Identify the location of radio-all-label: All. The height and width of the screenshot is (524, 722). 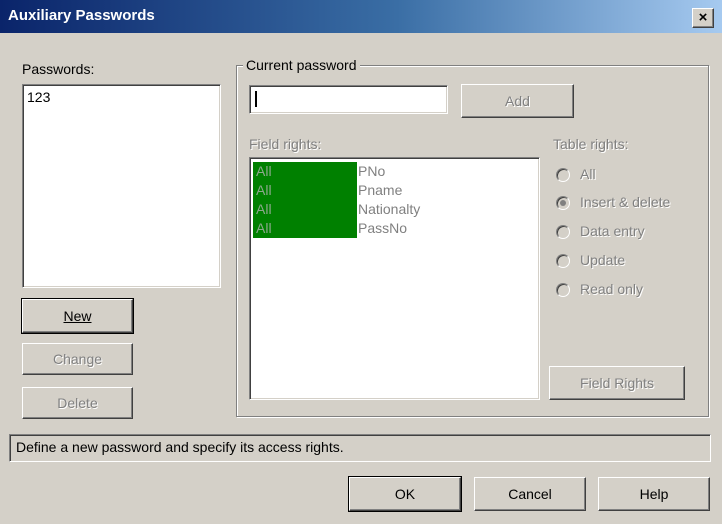
(588, 174).